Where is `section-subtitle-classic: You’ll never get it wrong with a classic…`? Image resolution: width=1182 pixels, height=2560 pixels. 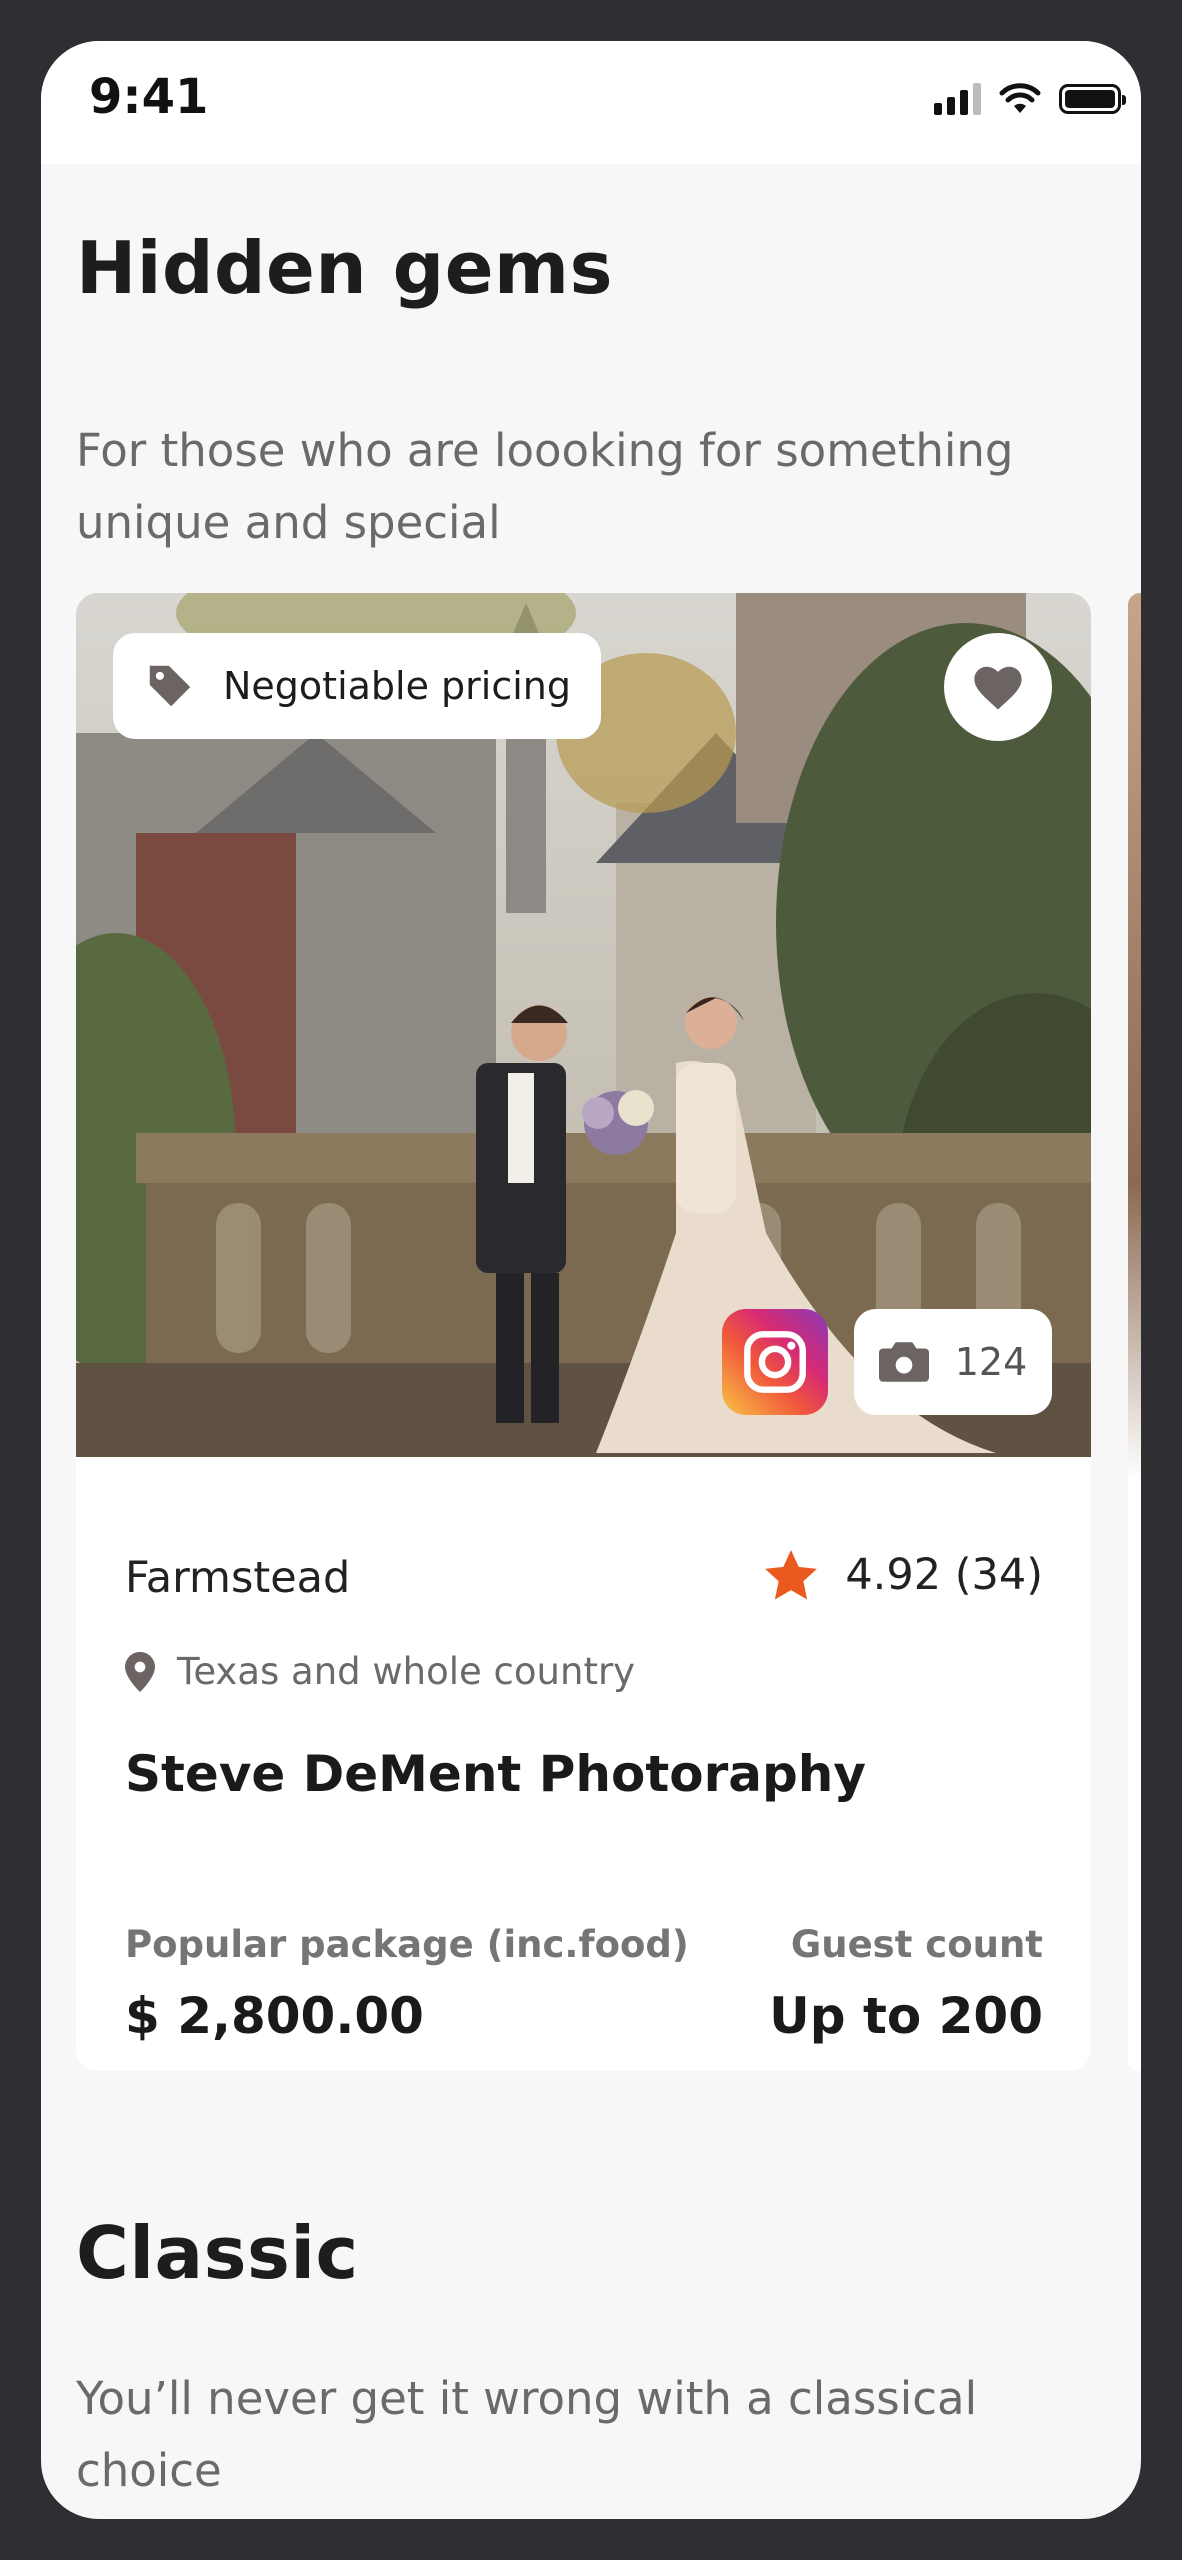 section-subtitle-classic: You’ll never get it wrong with a classic… is located at coordinates (527, 2434).